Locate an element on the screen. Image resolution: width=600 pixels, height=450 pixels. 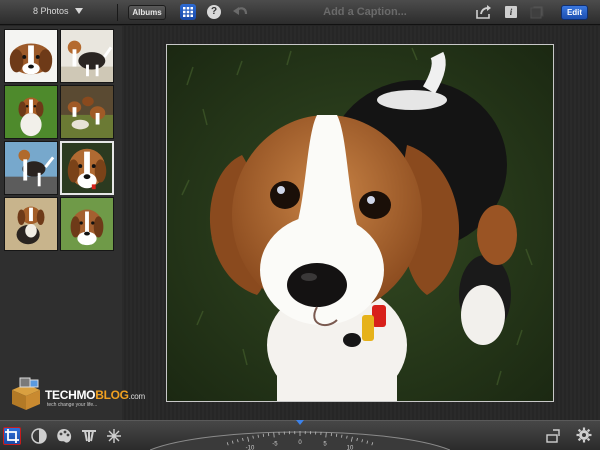
watermark-dotcom: .com is located at coordinates (136, 396).